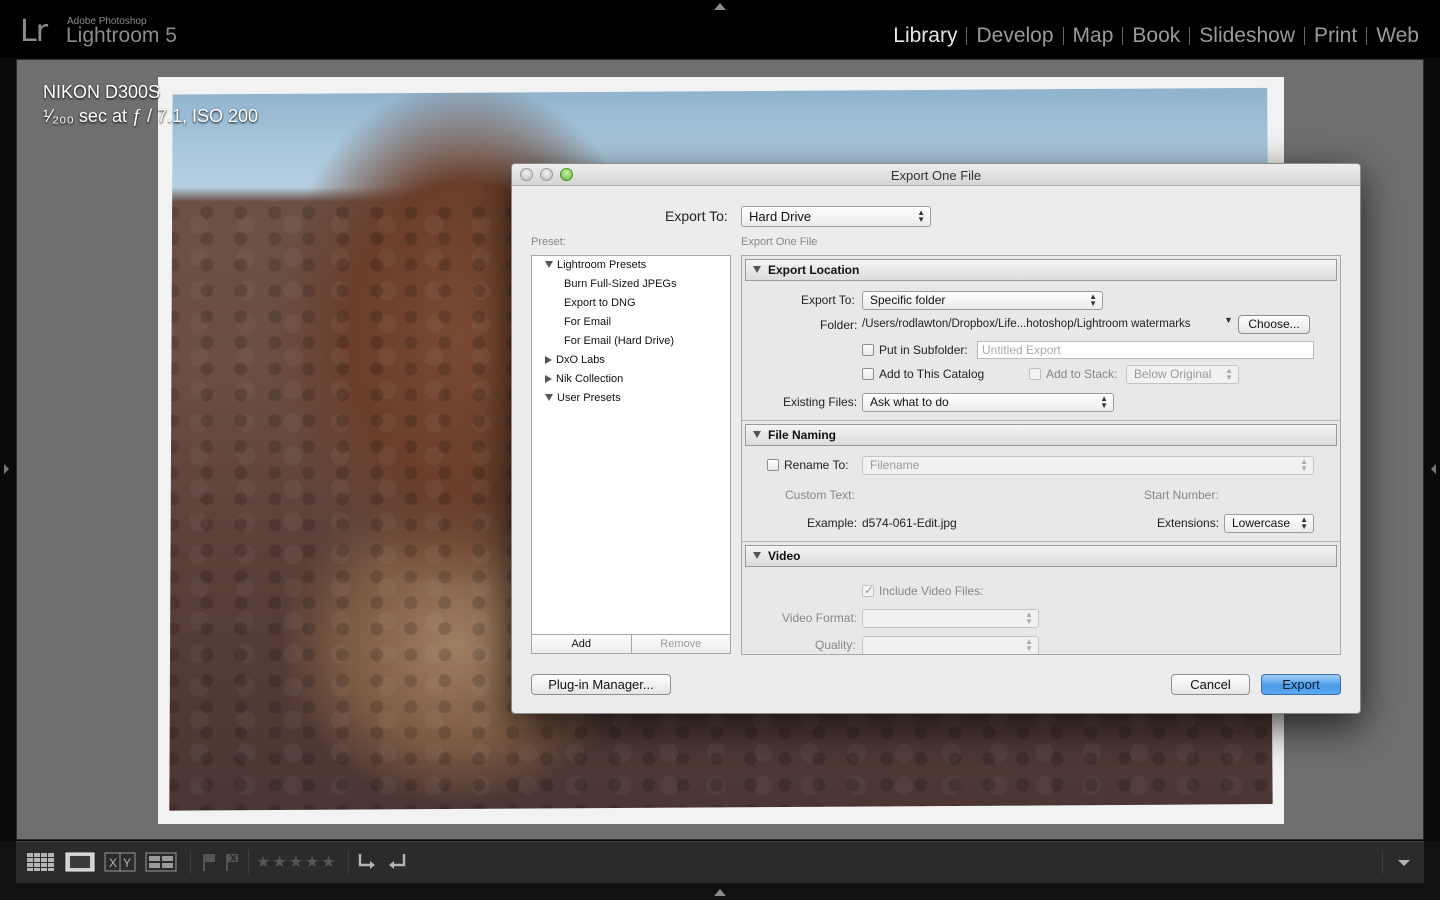 The height and width of the screenshot is (900, 1440). I want to click on rotate-left-icon, so click(367, 862).